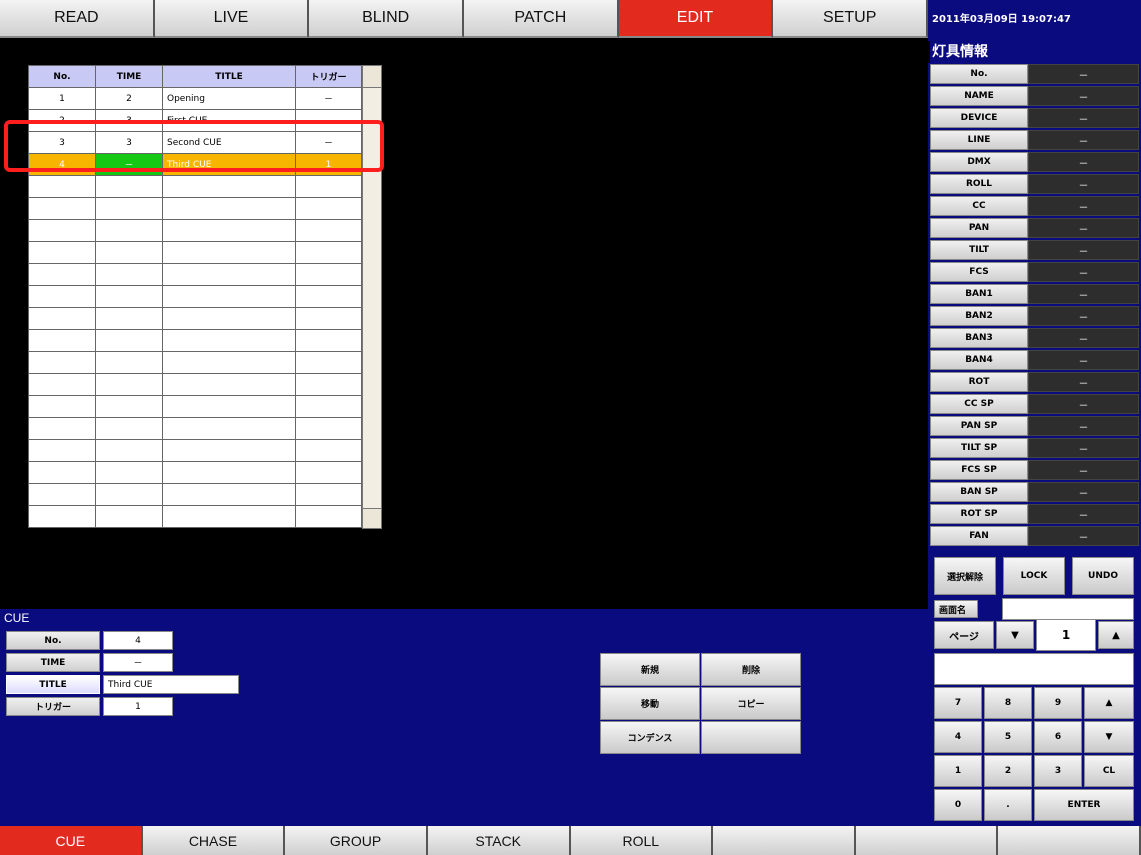 The width and height of the screenshot is (1141, 855). I want to click on fixture-info-label: FCS, so click(979, 272).